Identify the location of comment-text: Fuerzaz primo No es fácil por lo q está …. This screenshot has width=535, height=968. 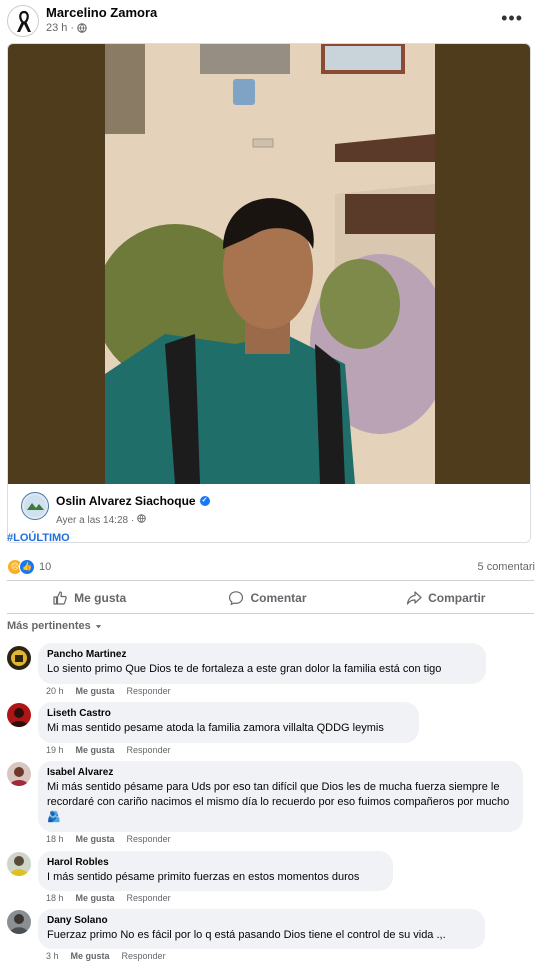
(246, 935).